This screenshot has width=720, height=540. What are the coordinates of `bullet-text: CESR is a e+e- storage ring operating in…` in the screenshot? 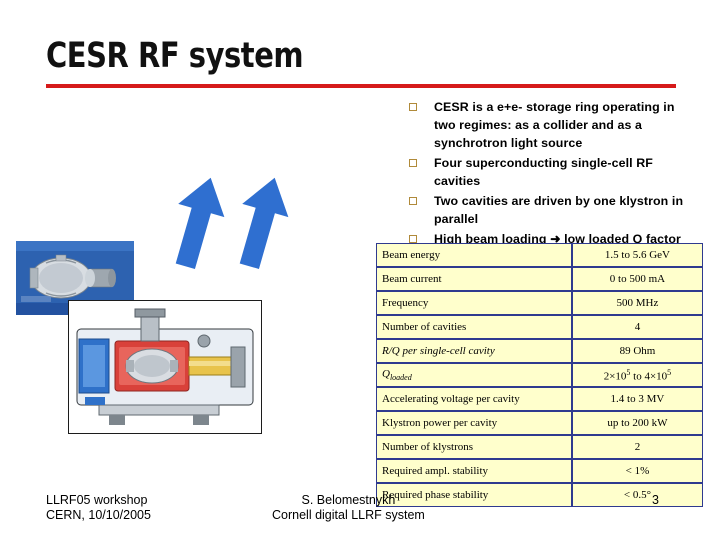 It's located at (554, 125).